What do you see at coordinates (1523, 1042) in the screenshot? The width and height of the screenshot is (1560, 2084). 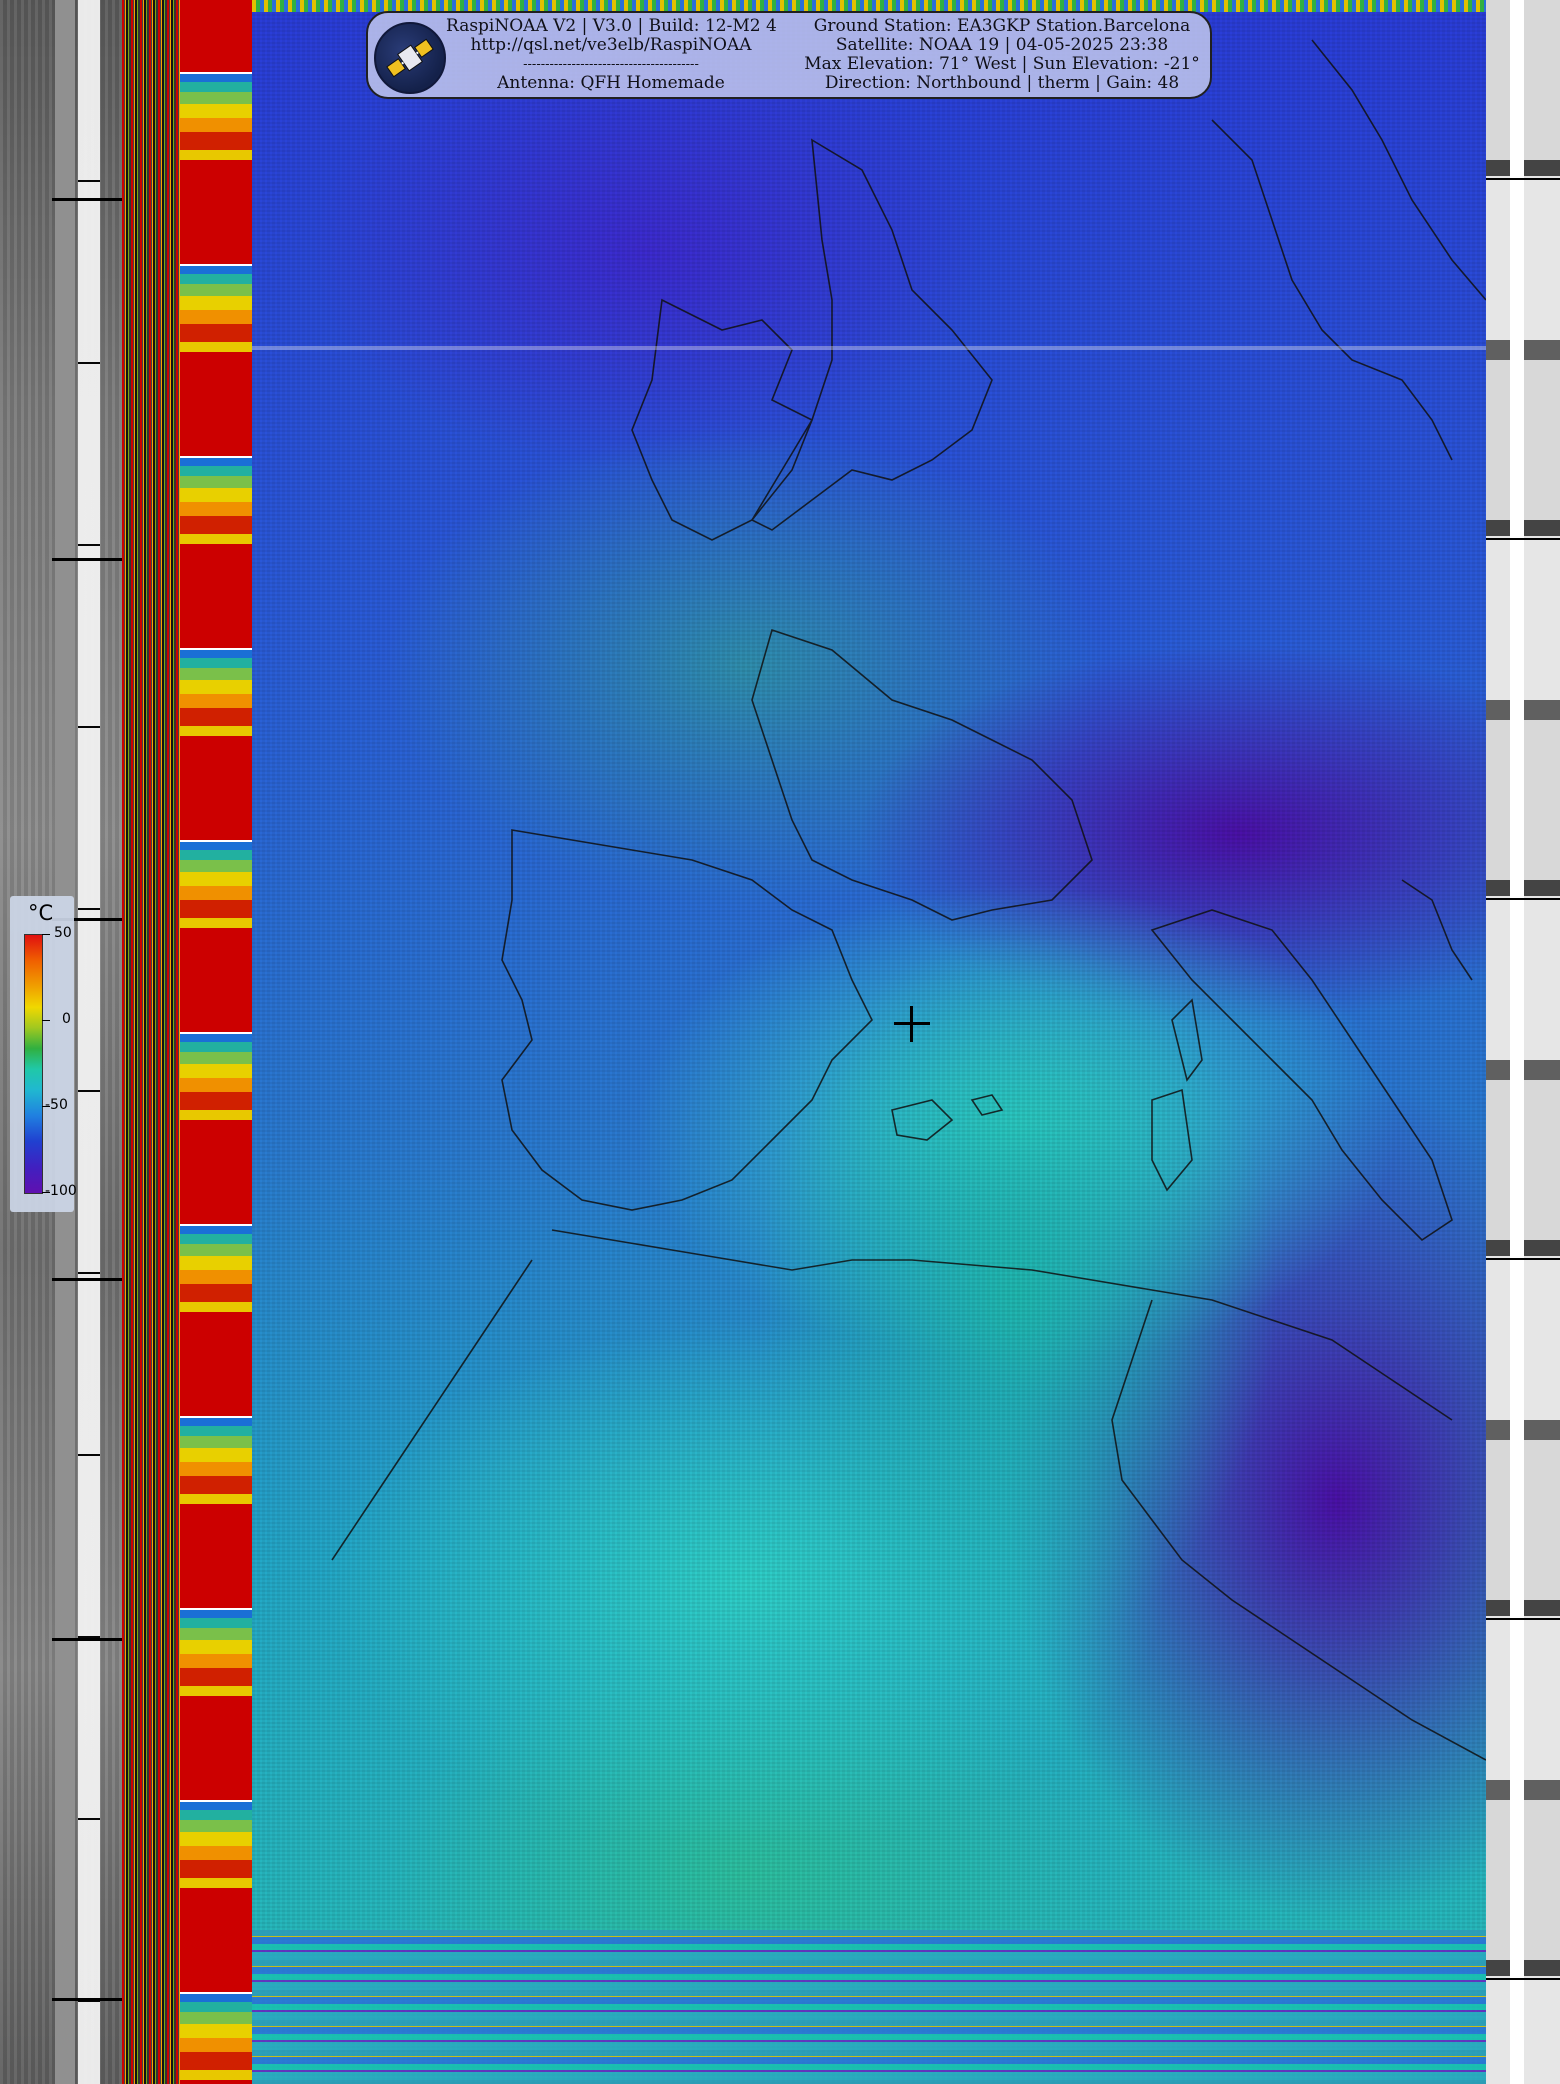 I see `right-minute-markers` at bounding box center [1523, 1042].